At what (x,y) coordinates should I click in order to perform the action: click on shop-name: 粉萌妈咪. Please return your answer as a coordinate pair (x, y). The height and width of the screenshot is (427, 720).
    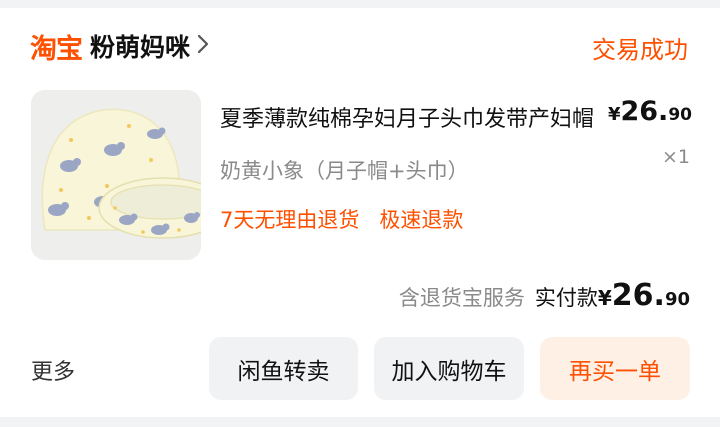
    Looking at the image, I should click on (140, 46).